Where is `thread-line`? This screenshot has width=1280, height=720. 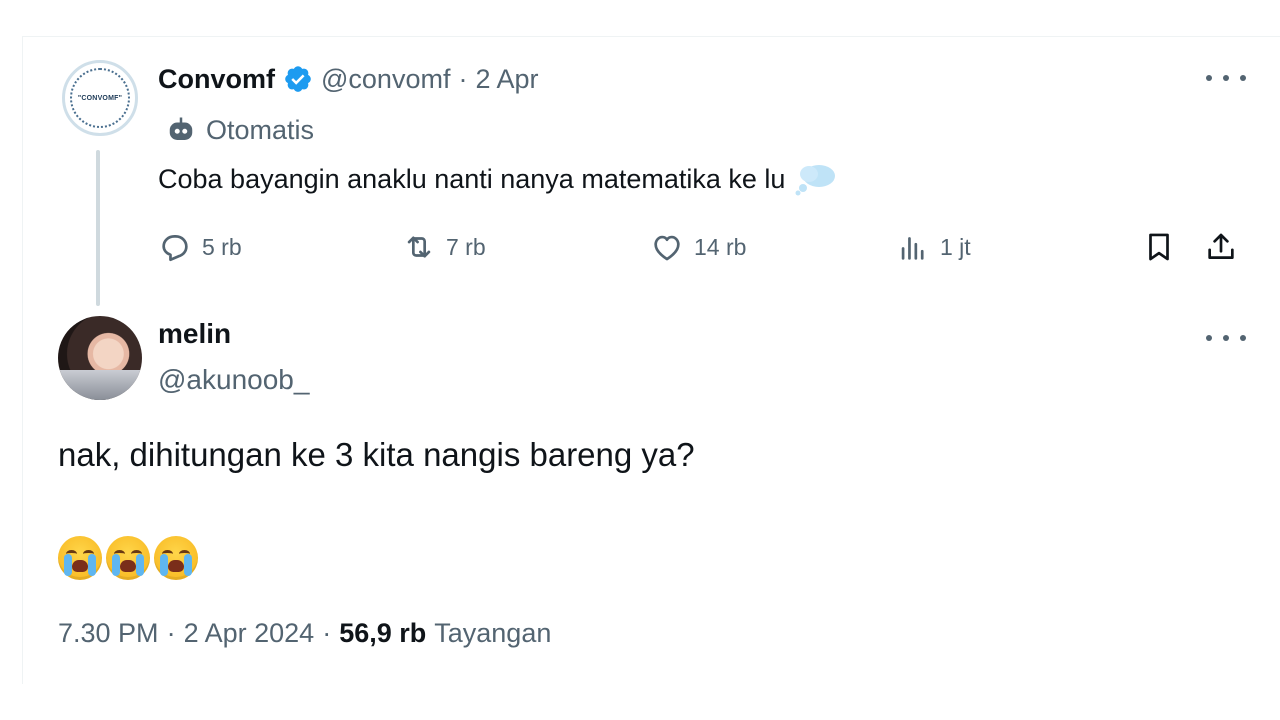 thread-line is located at coordinates (98, 228).